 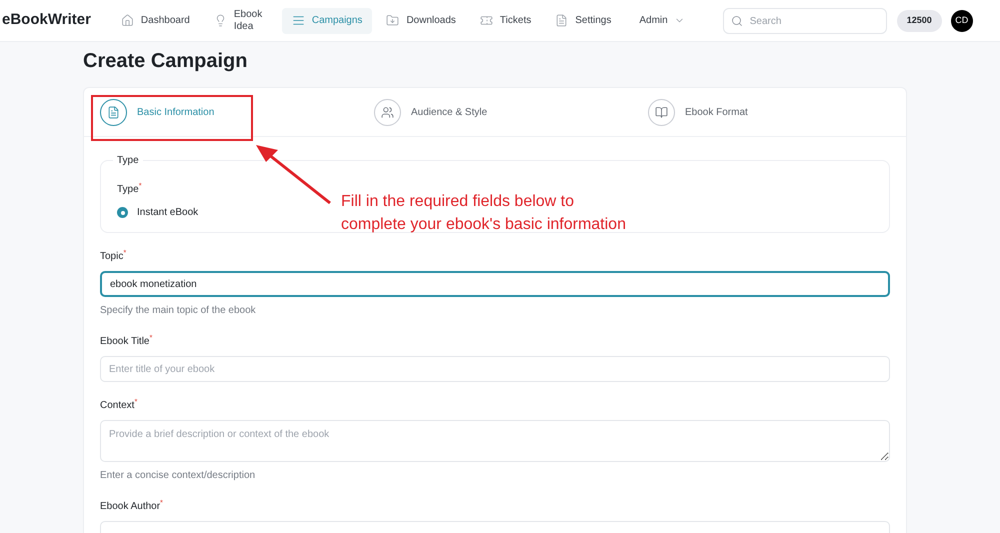 What do you see at coordinates (421, 21) in the screenshot?
I see `nav-item: Downloads` at bounding box center [421, 21].